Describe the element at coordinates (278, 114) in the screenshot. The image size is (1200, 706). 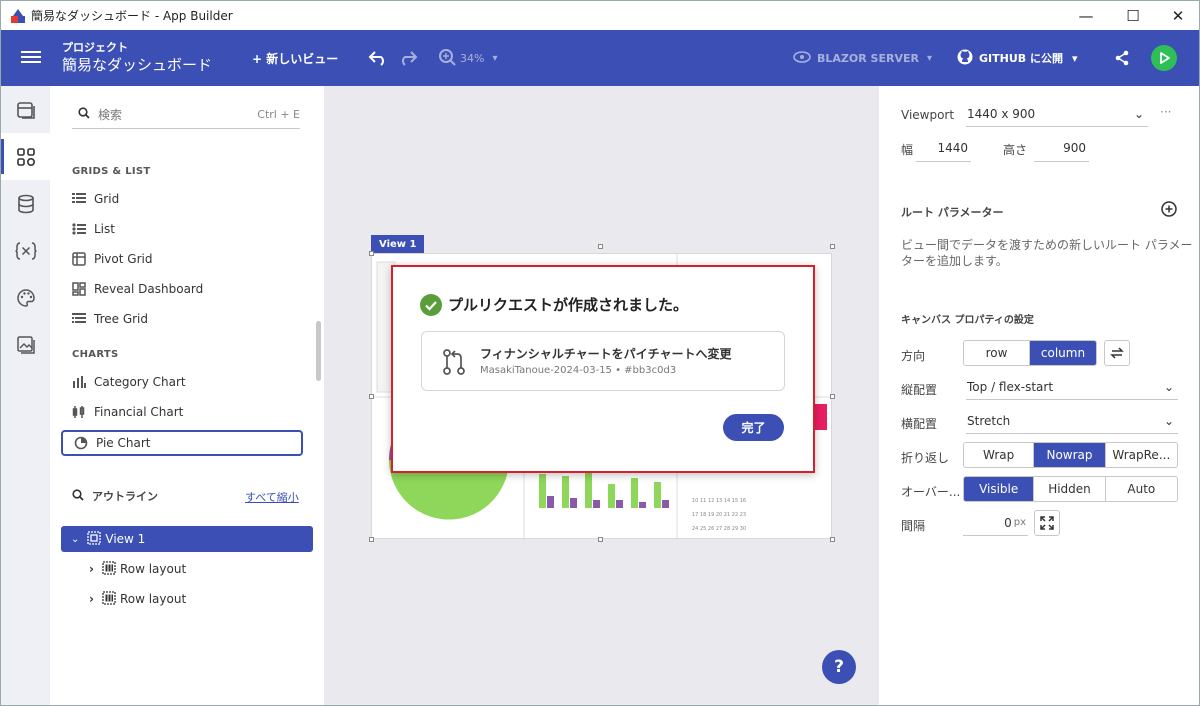
I see `search-shortcut: Ctrl + E` at that location.